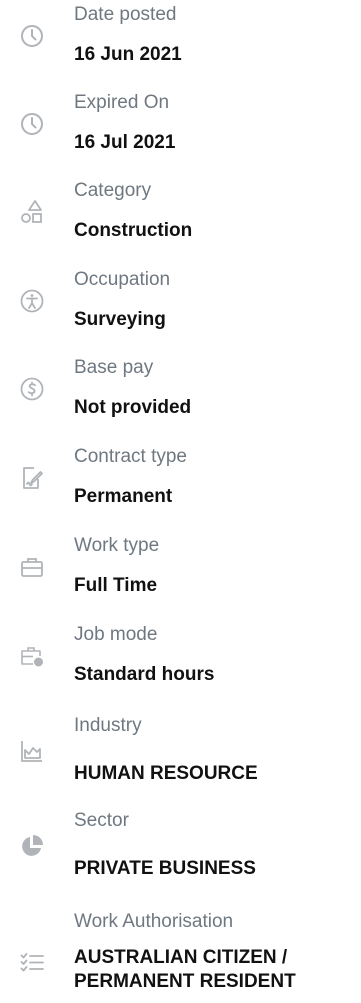 This screenshot has width=361, height=1003. Describe the element at coordinates (32, 301) in the screenshot. I see `accessibility-icon` at that location.